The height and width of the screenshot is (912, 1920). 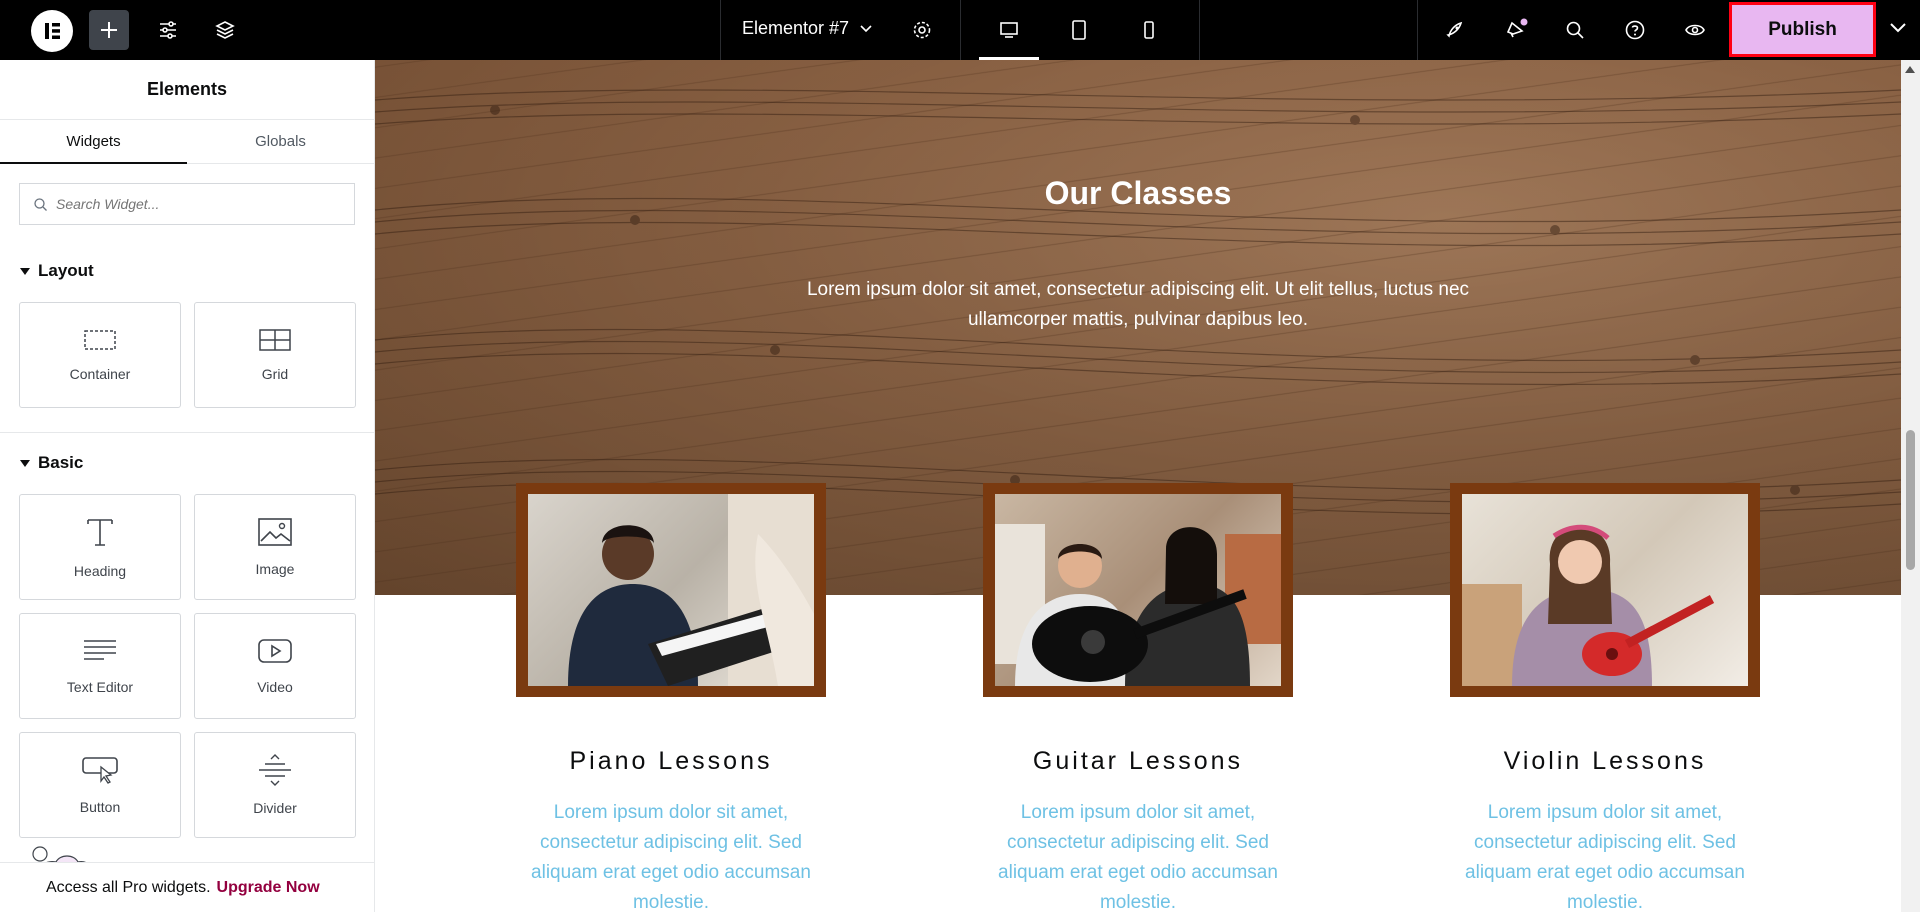 I want to click on section-basic-toggle: Basic, so click(x=187, y=463).